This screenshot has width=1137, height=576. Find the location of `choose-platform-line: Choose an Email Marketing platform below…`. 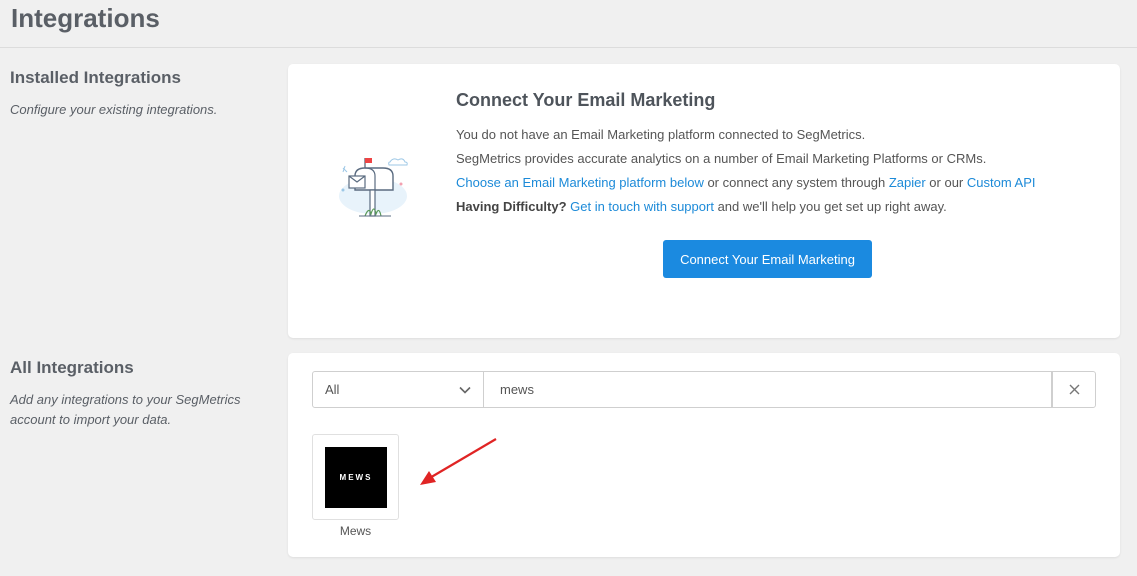

choose-platform-line: Choose an Email Marketing platform below… is located at coordinates (776, 183).